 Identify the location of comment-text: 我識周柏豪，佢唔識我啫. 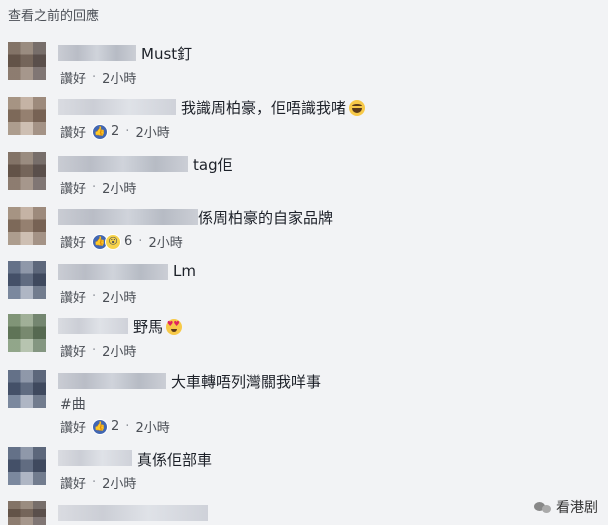
(273, 107).